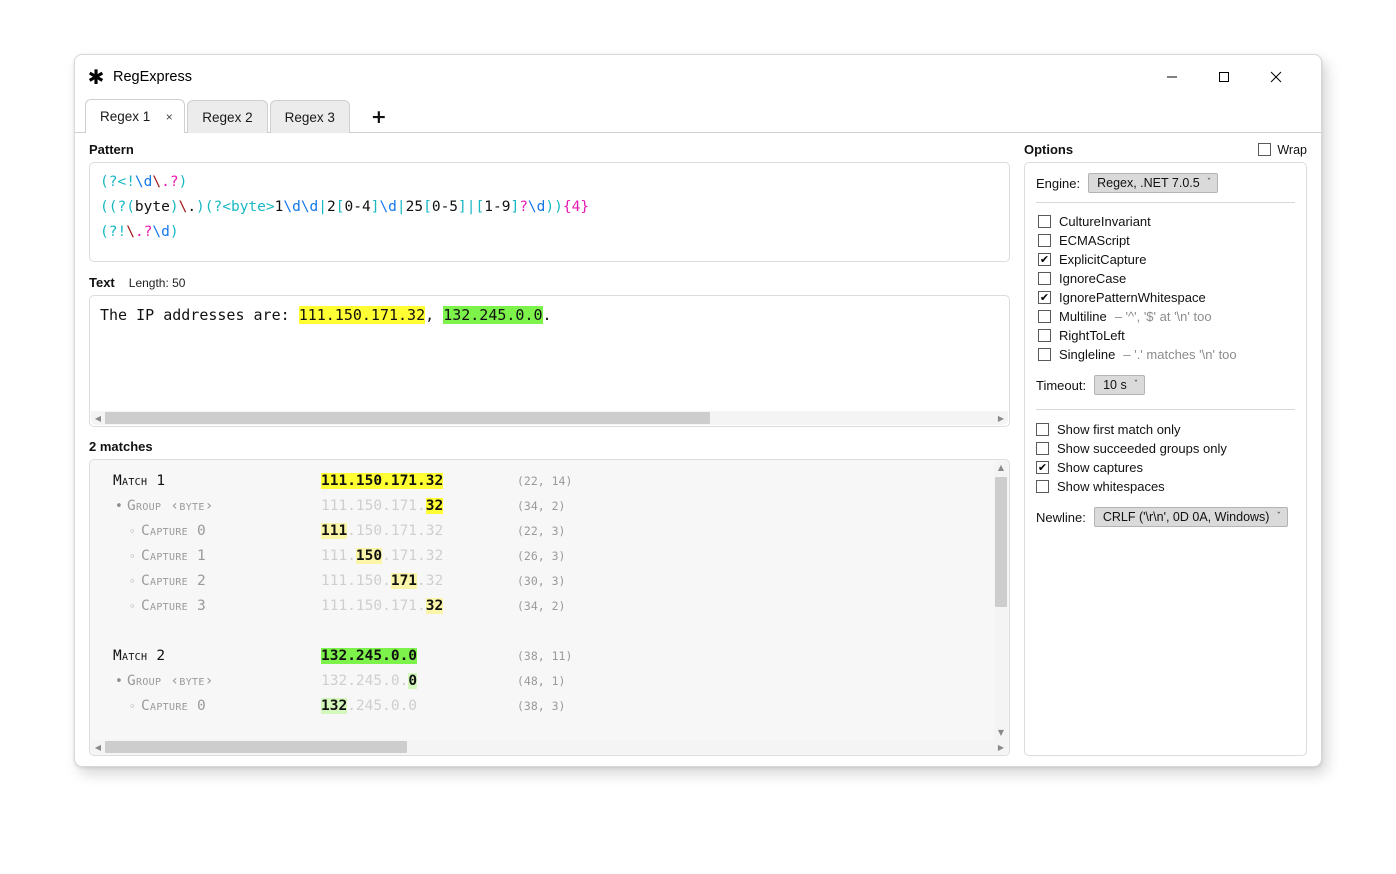 The width and height of the screenshot is (1396, 874). Describe the element at coordinates (1165, 429) in the screenshot. I see `display-option-show-first-match-only: Show first match only` at that location.